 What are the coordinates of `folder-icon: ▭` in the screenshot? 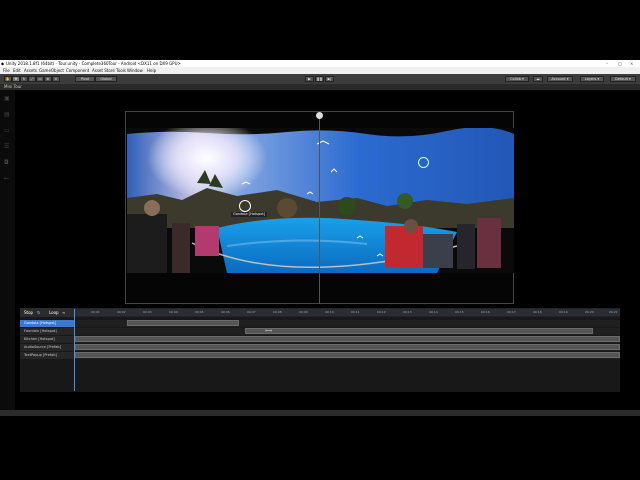 It's located at (7, 131).